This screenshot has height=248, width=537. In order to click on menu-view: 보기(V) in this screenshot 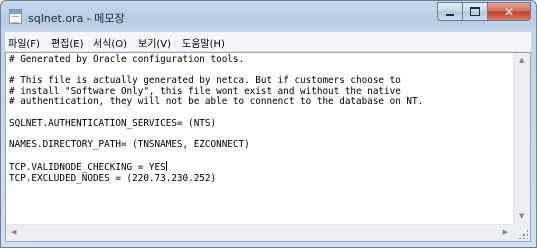, I will do `click(154, 42)`.